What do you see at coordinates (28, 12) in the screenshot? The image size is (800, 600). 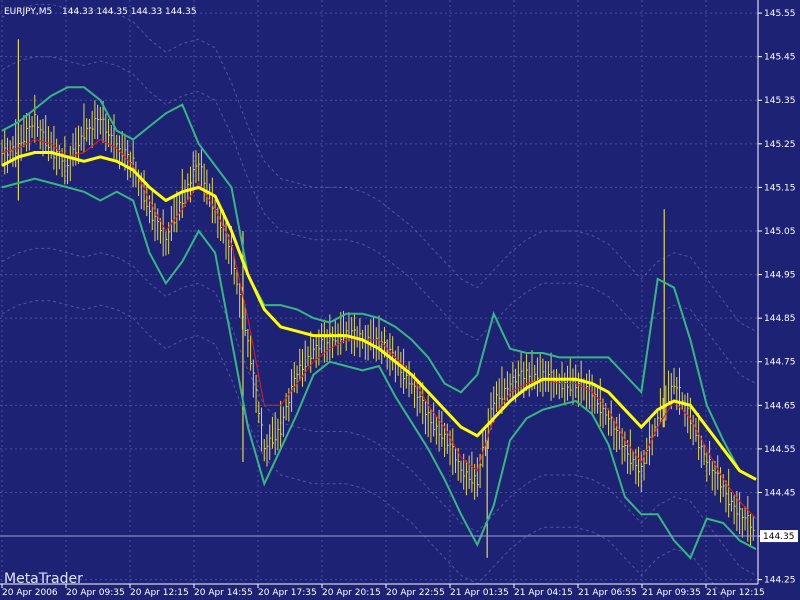 I see `symbol-title: EURJPY,M5` at bounding box center [28, 12].